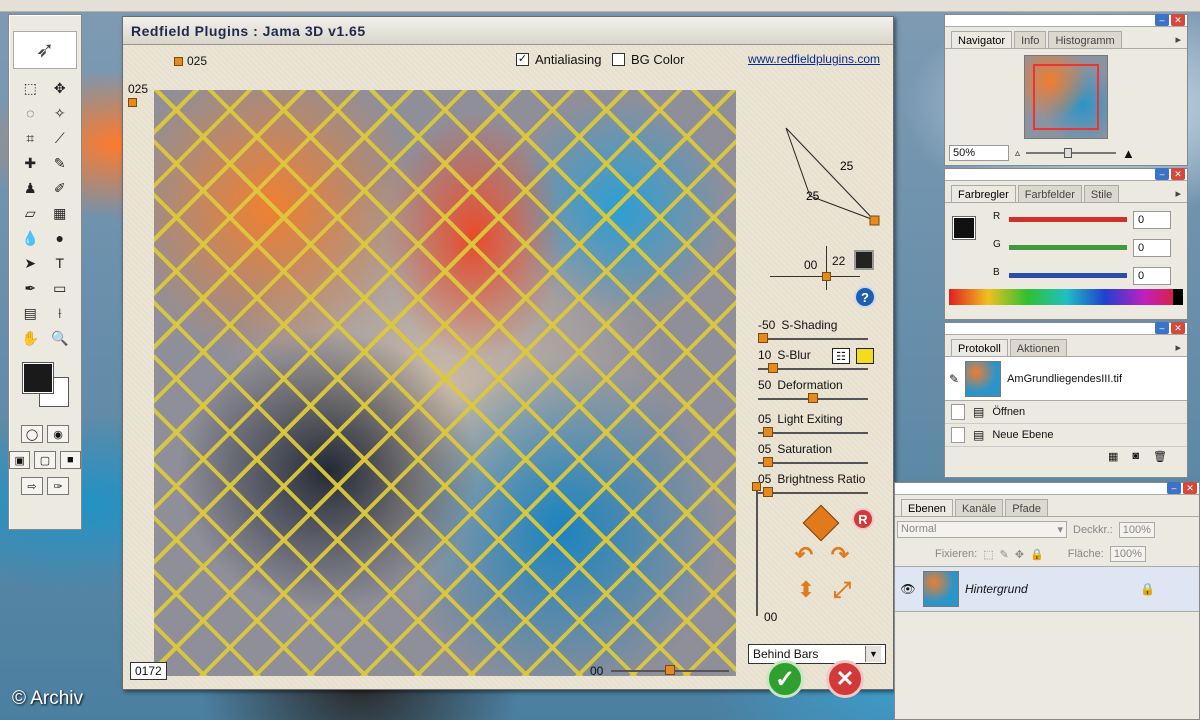 The width and height of the screenshot is (1200, 720). I want to click on bottom-slider-knob, so click(670, 670).